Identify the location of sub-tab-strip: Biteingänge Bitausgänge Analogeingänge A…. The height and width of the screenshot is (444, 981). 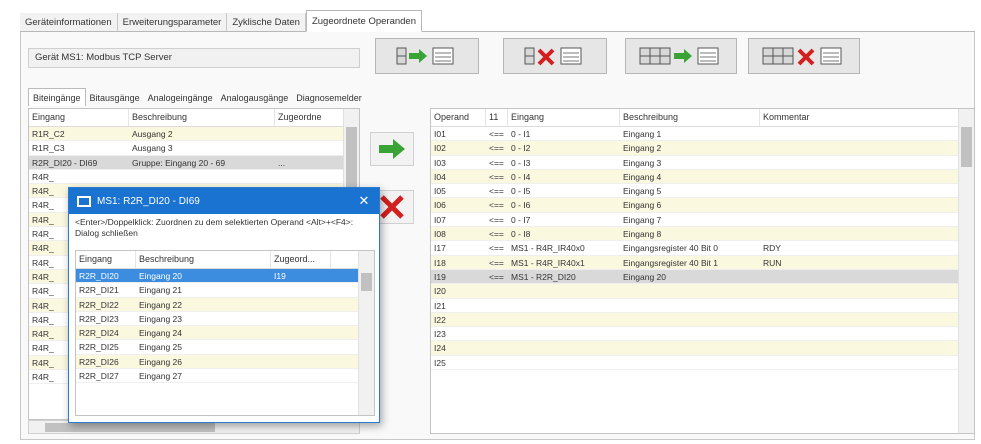
(197, 97).